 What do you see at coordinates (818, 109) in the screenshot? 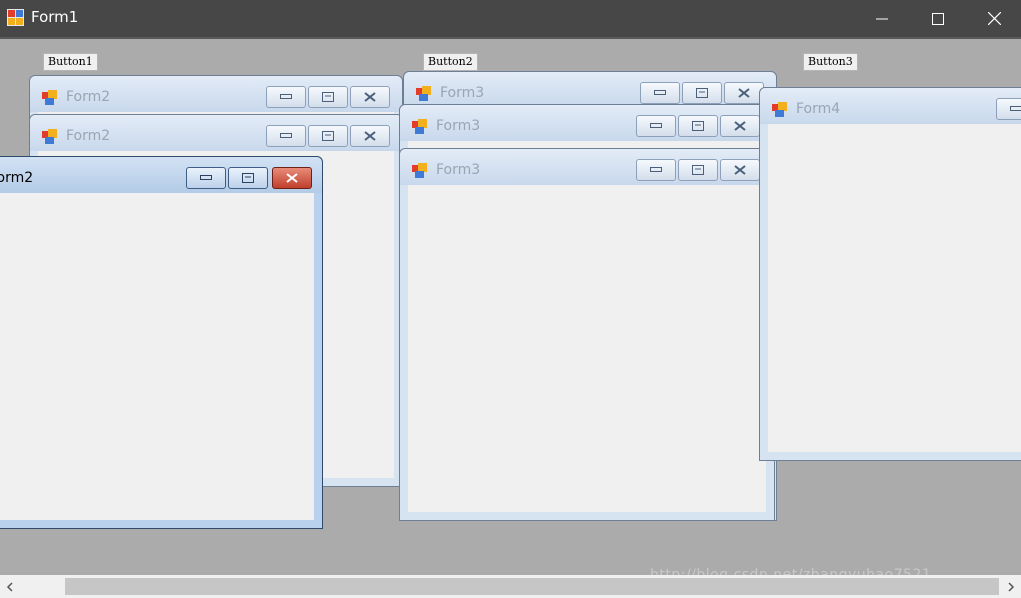
I see `form4-title: Form4` at bounding box center [818, 109].